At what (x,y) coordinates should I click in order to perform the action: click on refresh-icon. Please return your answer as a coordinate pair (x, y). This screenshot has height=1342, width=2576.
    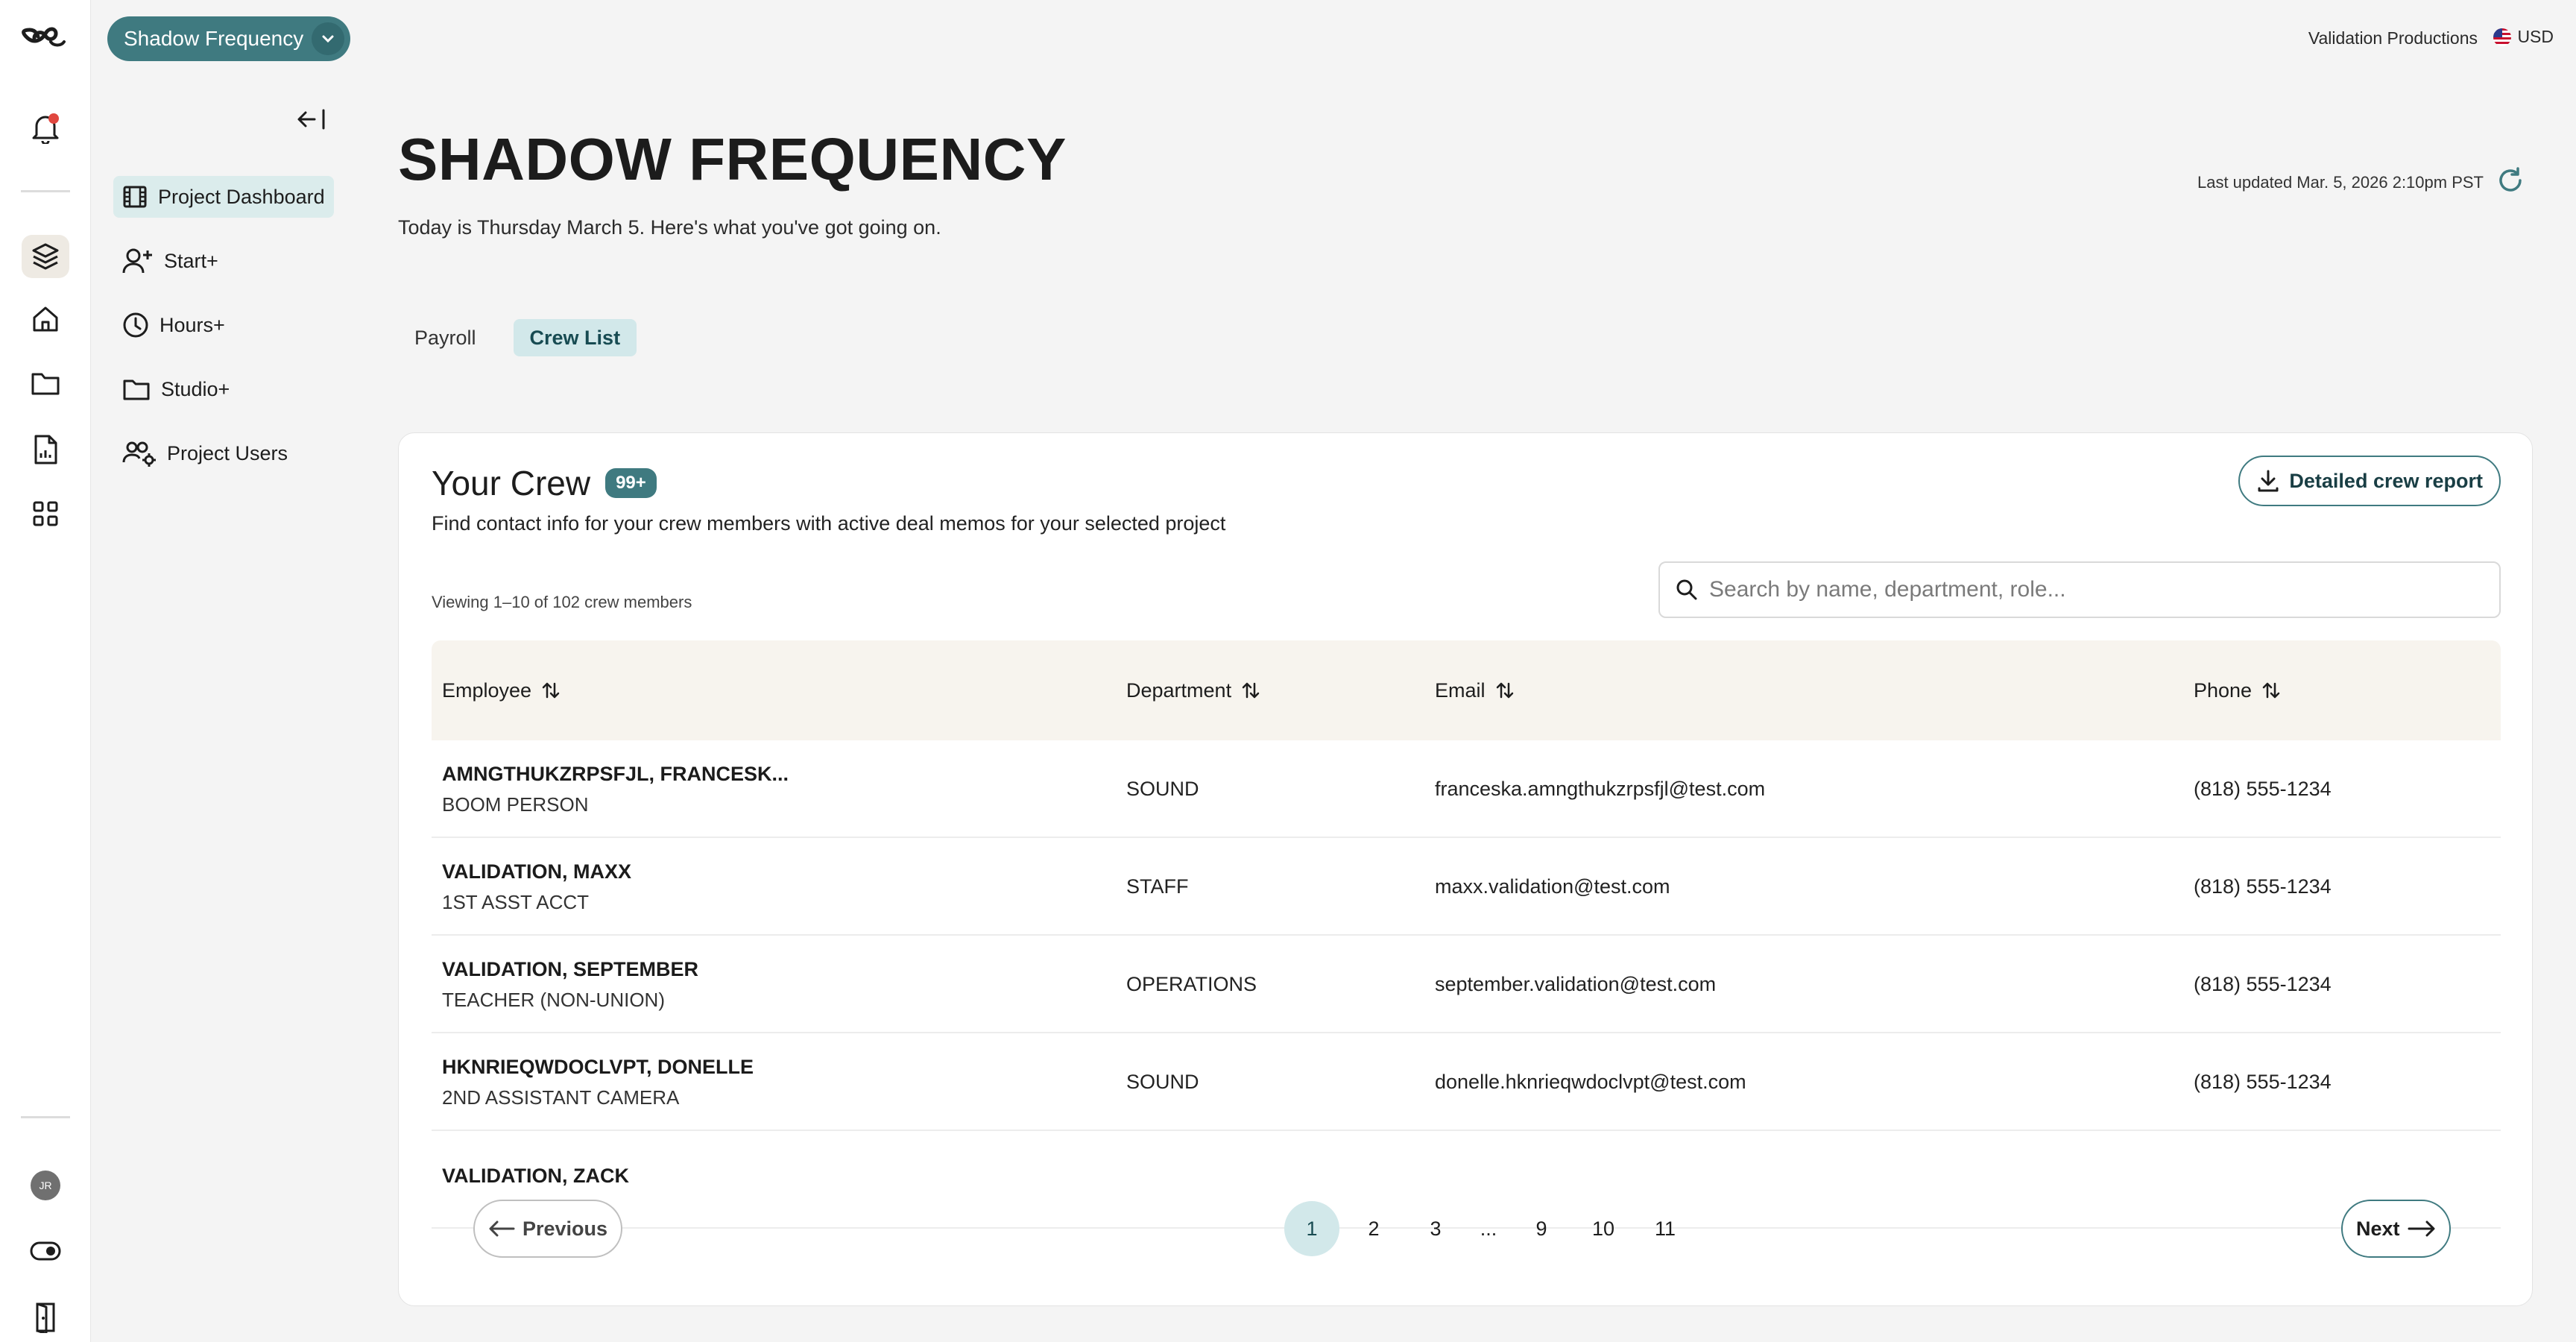
    Looking at the image, I should click on (2510, 182).